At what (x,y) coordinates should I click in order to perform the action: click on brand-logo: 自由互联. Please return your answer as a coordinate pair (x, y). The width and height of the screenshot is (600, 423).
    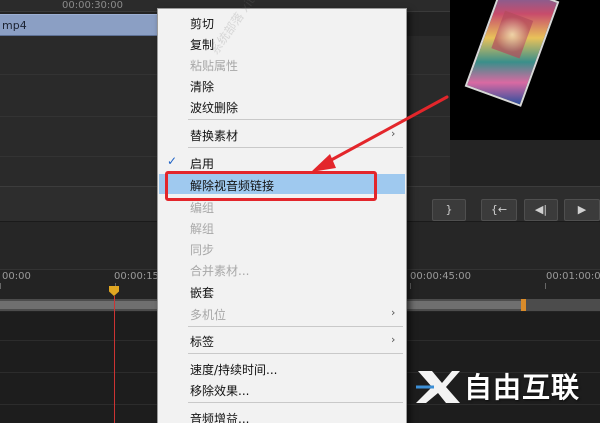
    Looking at the image, I should click on (496, 386).